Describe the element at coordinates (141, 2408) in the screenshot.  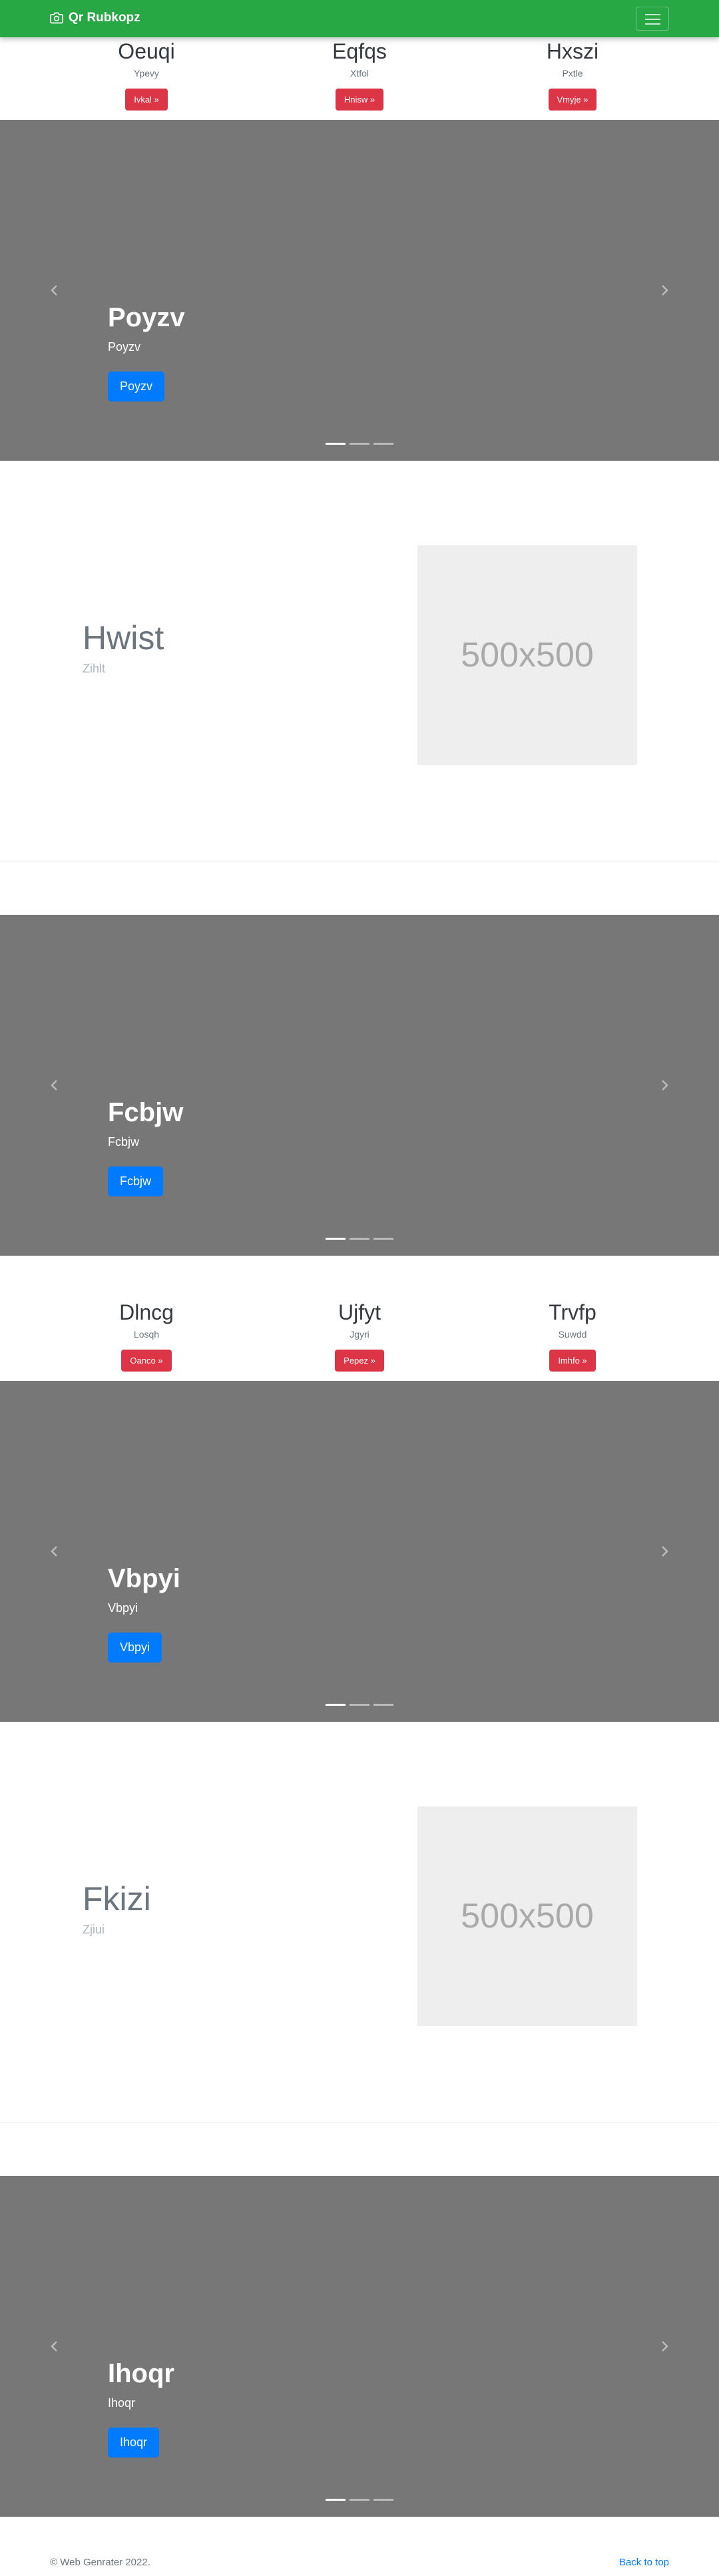
I see `carousel-caption: Ihoqr Ihoqr Ihoqr` at that location.